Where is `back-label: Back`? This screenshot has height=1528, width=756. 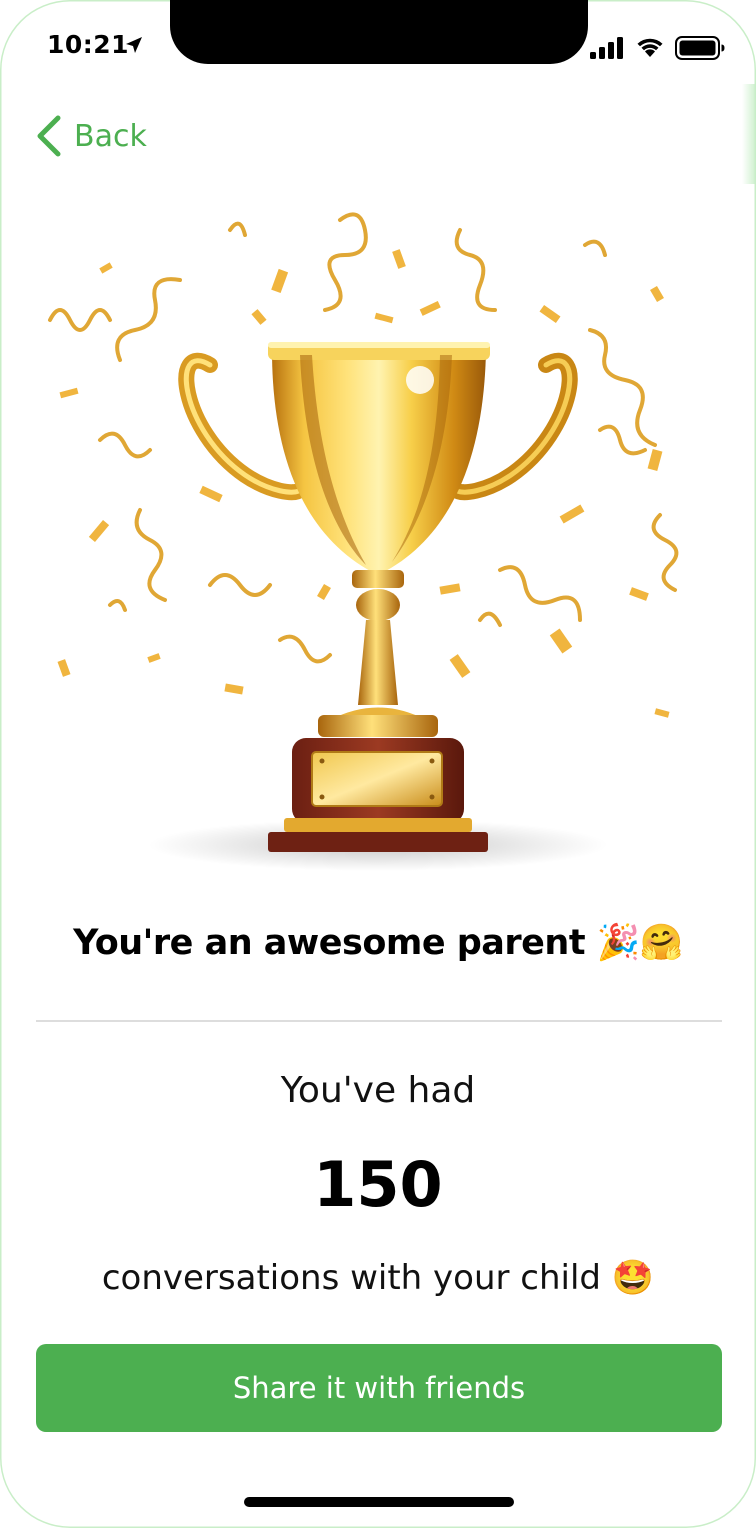 back-label: Back is located at coordinates (110, 136).